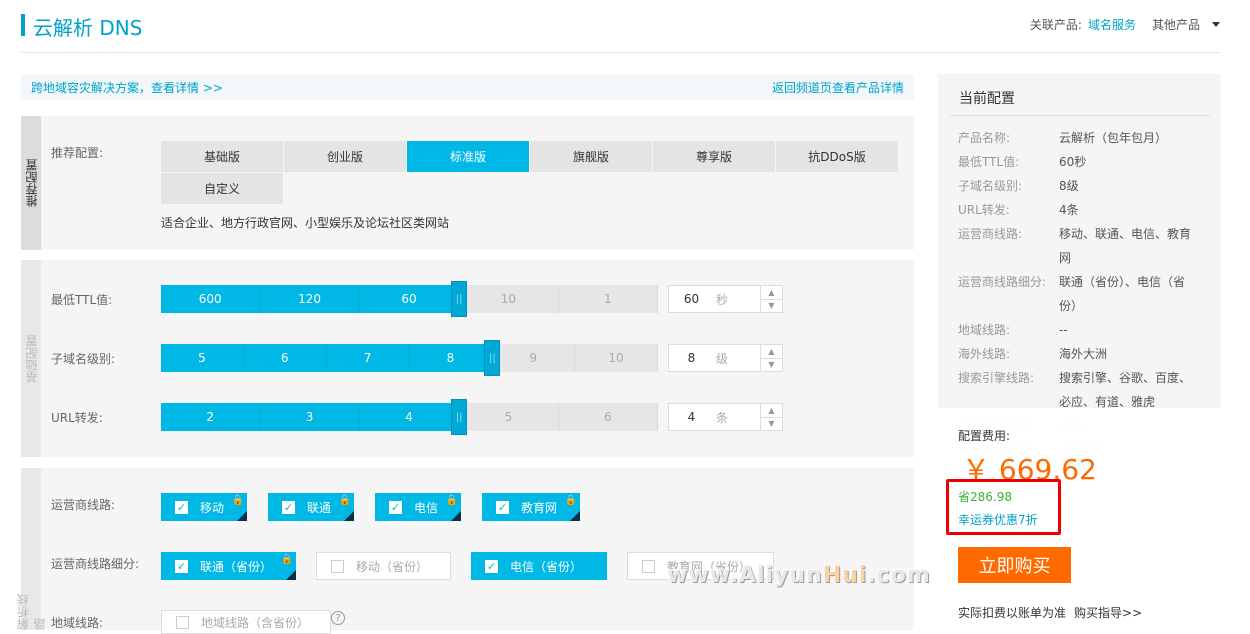 The image size is (1250, 634). I want to click on url-forward-stepper: 4 条 ▲ ▼, so click(725, 417).